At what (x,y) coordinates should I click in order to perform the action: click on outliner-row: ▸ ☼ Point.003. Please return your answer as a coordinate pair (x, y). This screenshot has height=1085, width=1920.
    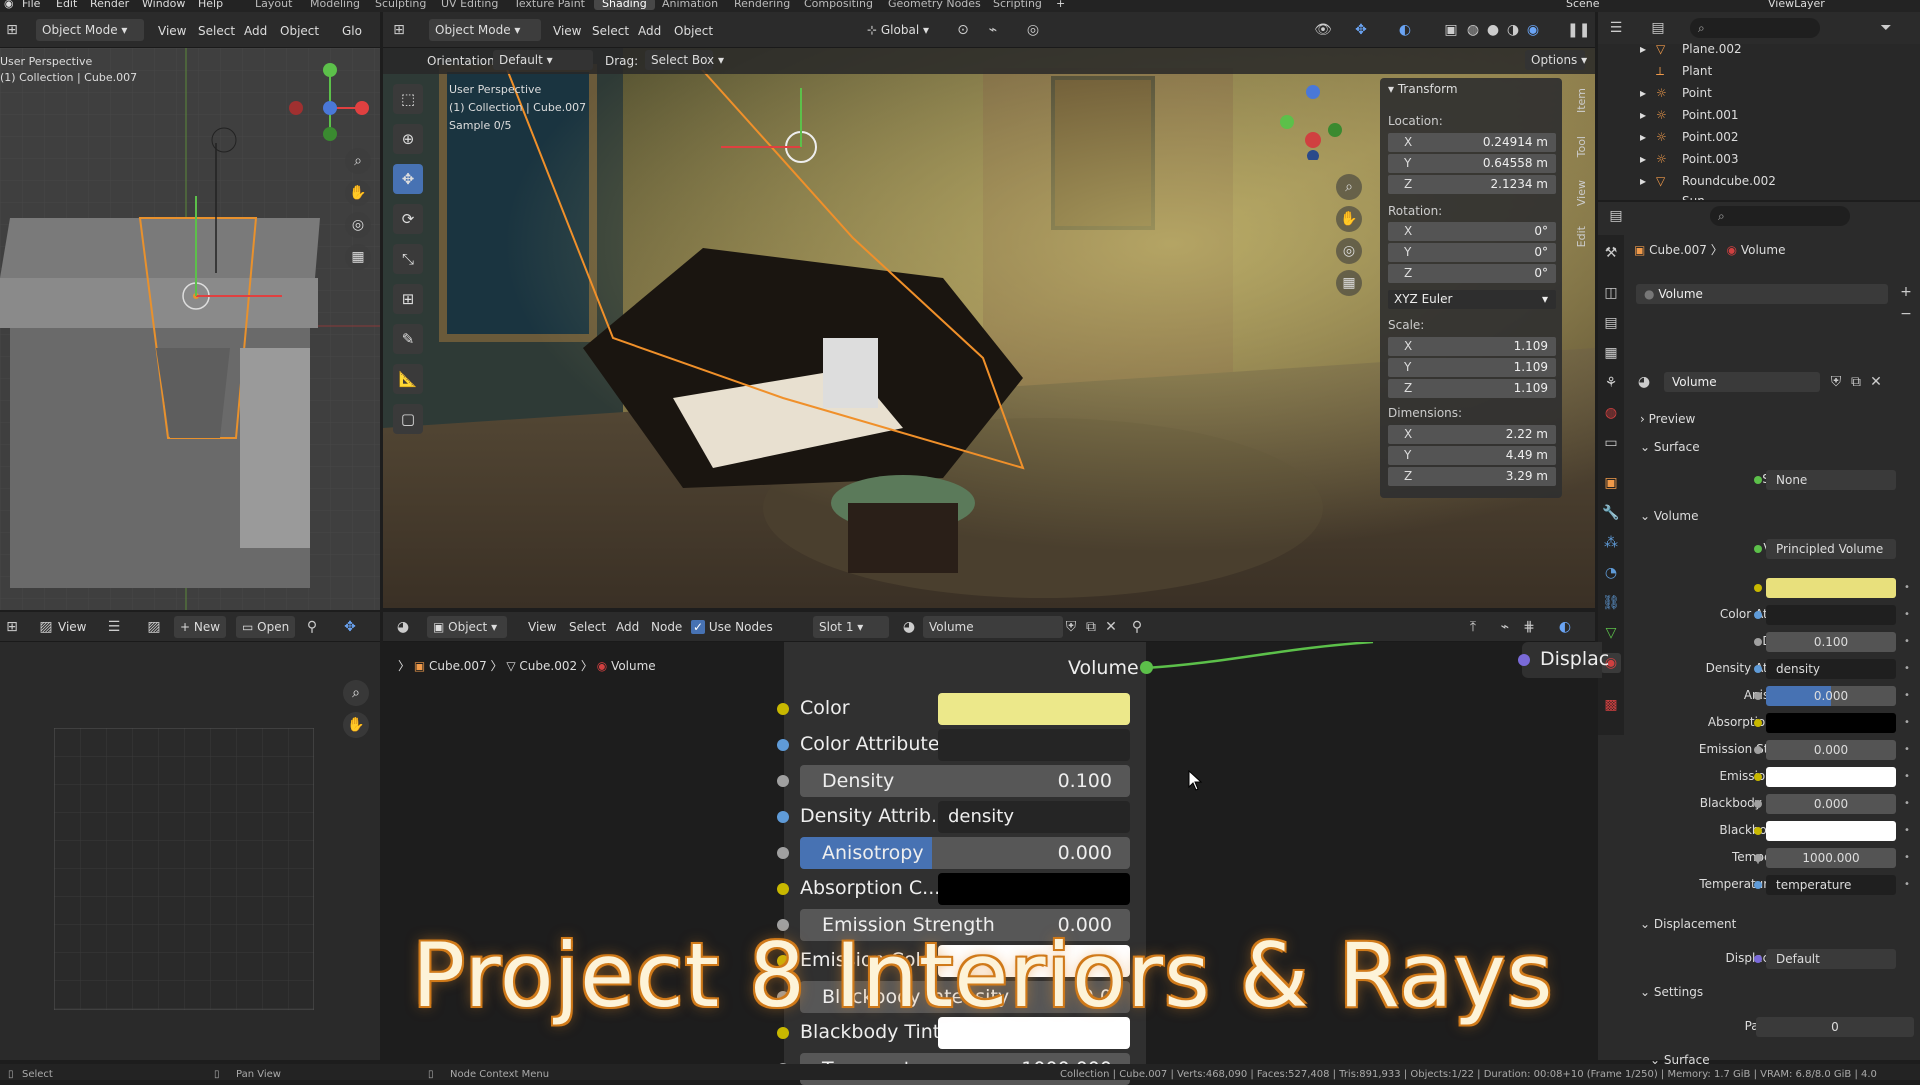
    Looking at the image, I should click on (1780, 159).